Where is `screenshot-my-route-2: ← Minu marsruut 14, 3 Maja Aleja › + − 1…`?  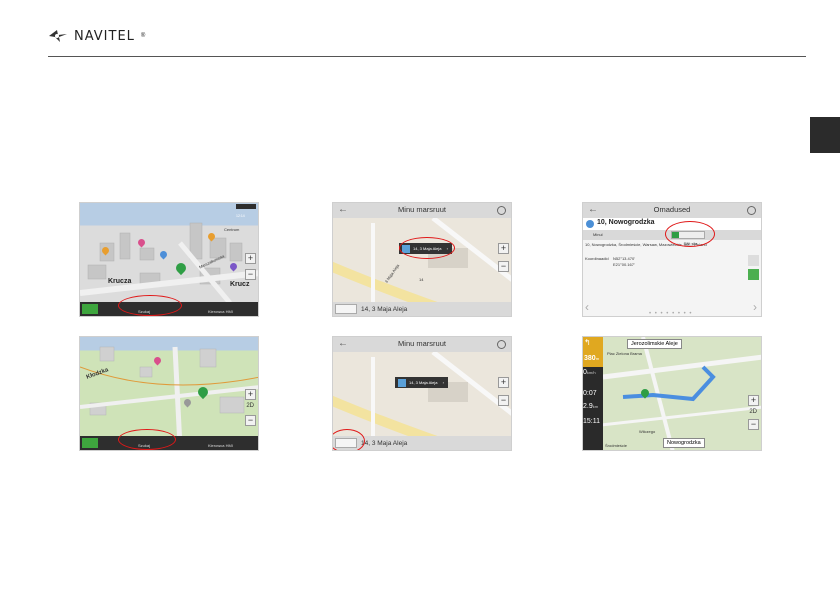 screenshot-my-route-2: ← Minu marsruut 14, 3 Maja Aleja › + − 1… is located at coordinates (422, 393).